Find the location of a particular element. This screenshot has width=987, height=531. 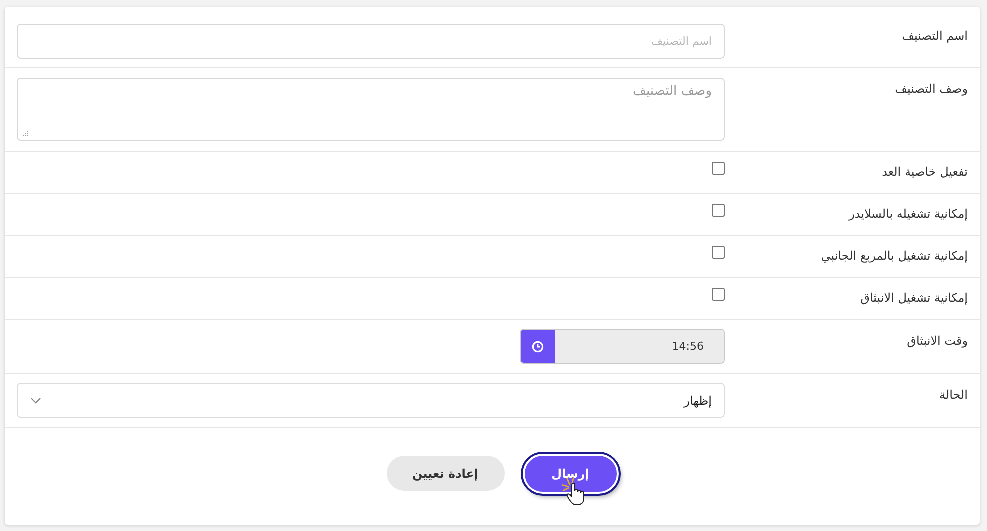

status-select: إظهار is located at coordinates (371, 400).